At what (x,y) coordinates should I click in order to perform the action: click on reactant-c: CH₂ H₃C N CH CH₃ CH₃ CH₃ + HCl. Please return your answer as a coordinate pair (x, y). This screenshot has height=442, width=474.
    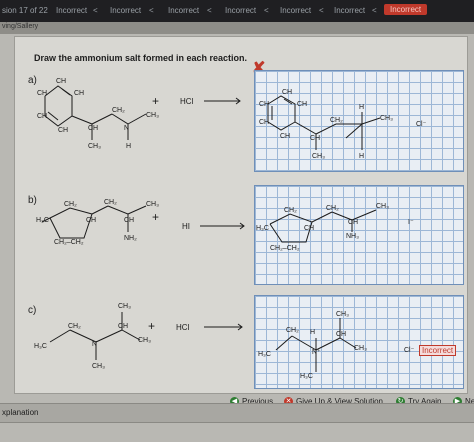
    Looking at the image, I should click on (138, 336).